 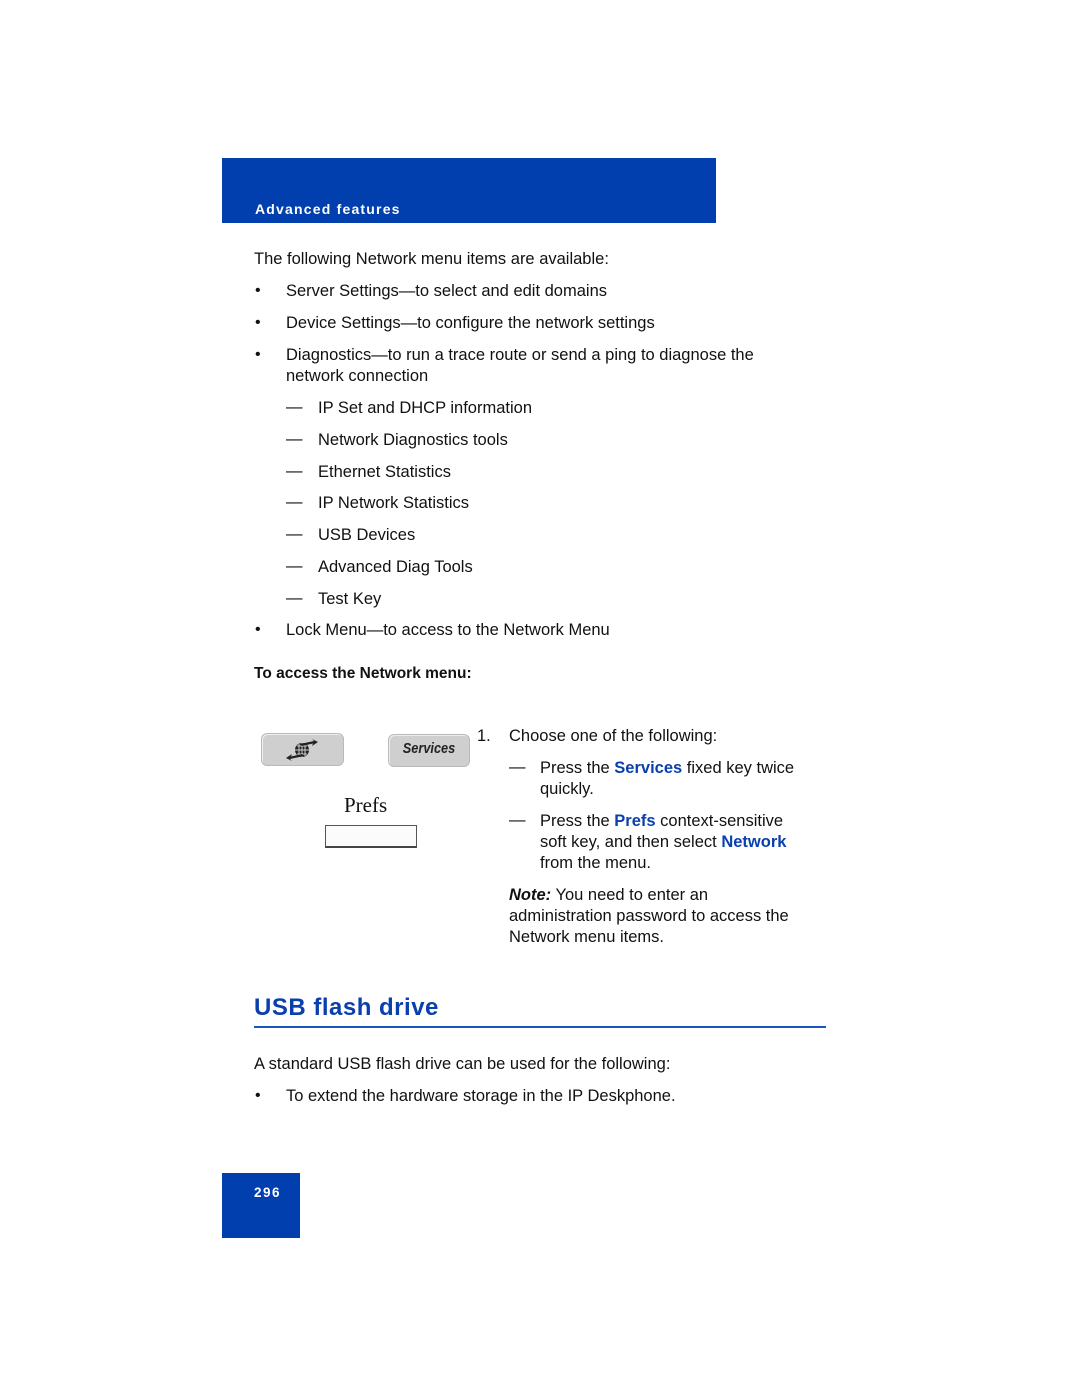 I want to click on sub-item: Advanced Diag Tools, so click(x=395, y=567).